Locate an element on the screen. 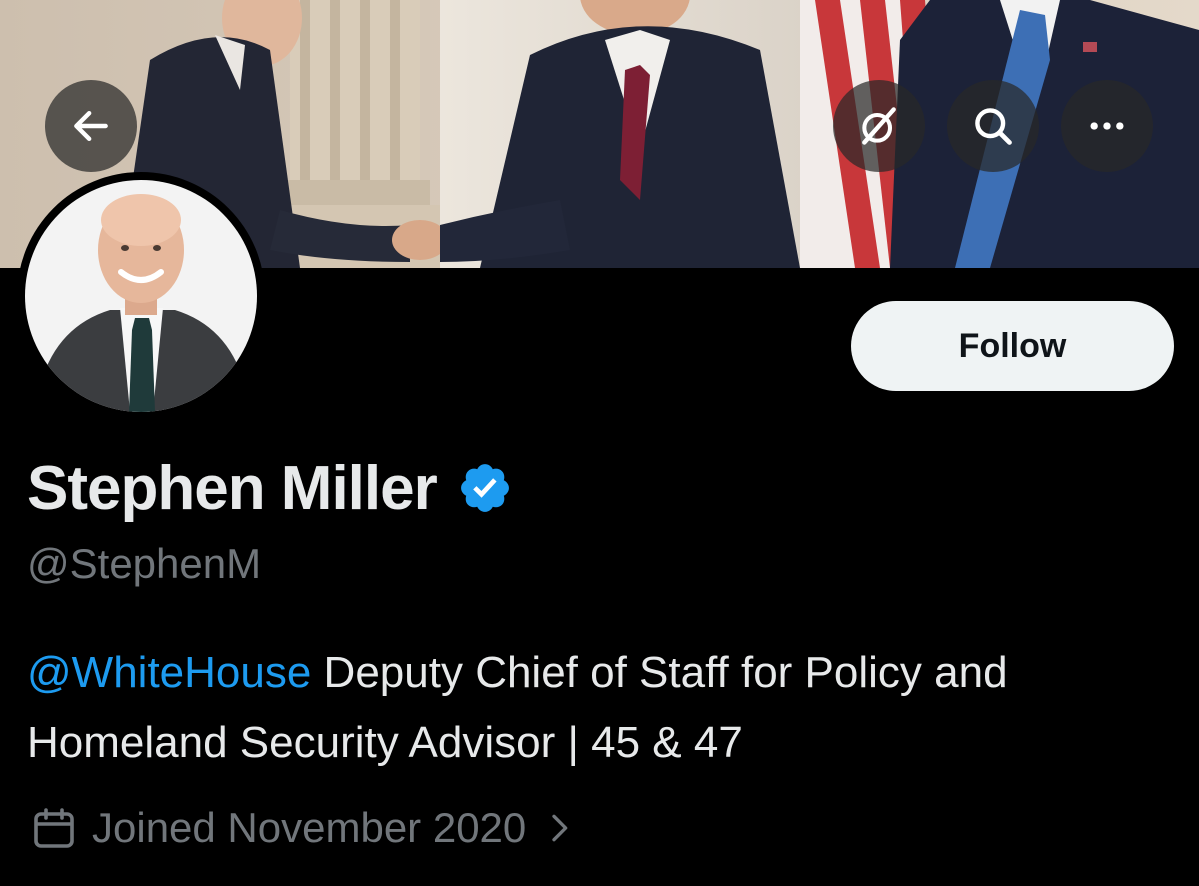  grok-button is located at coordinates (879, 126).